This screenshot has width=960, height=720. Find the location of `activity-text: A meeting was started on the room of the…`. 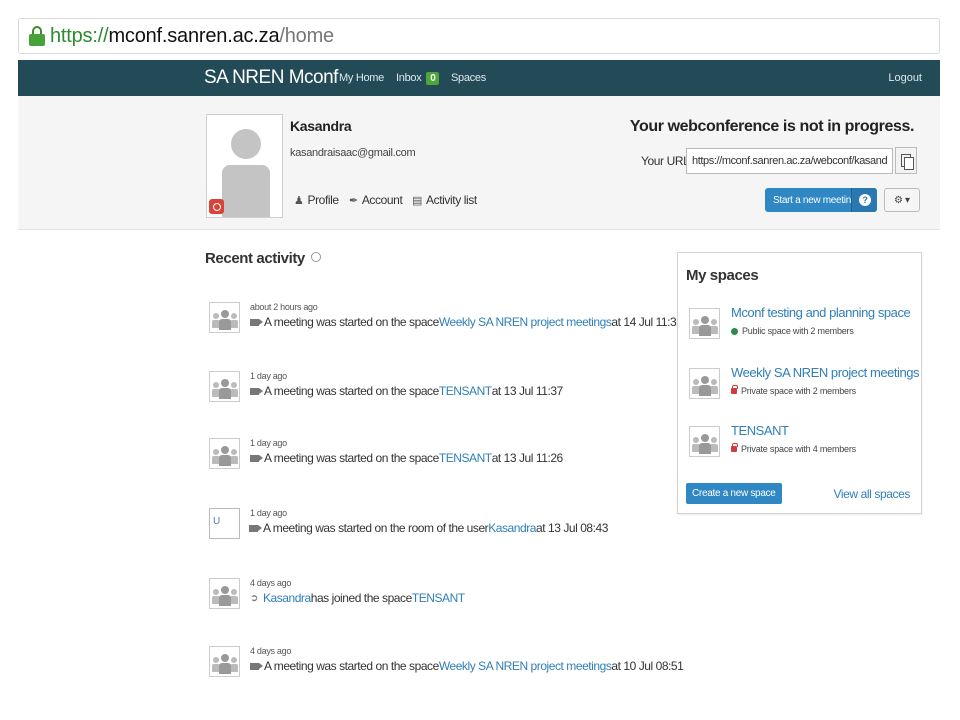

activity-text: A meeting was started on the room of the… is located at coordinates (428, 528).